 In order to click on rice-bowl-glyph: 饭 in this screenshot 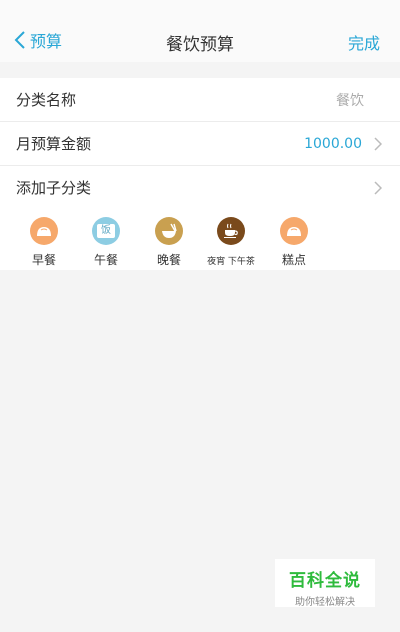, I will do `click(106, 231)`.